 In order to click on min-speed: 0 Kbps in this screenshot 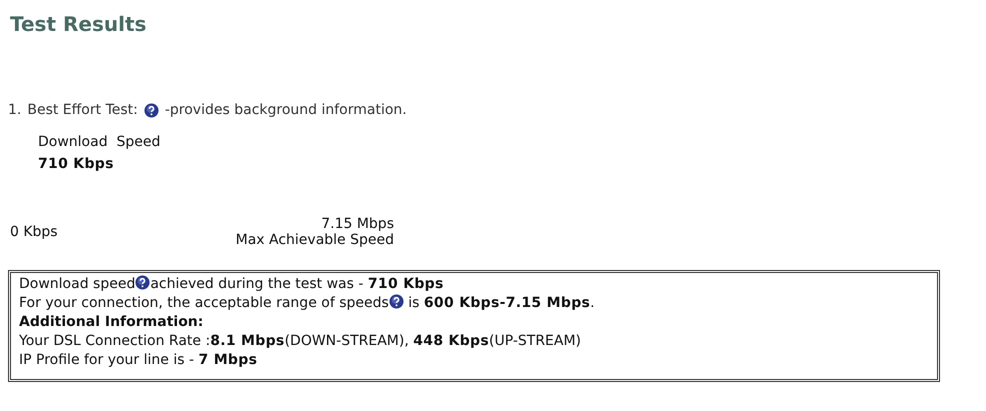, I will do `click(34, 232)`.